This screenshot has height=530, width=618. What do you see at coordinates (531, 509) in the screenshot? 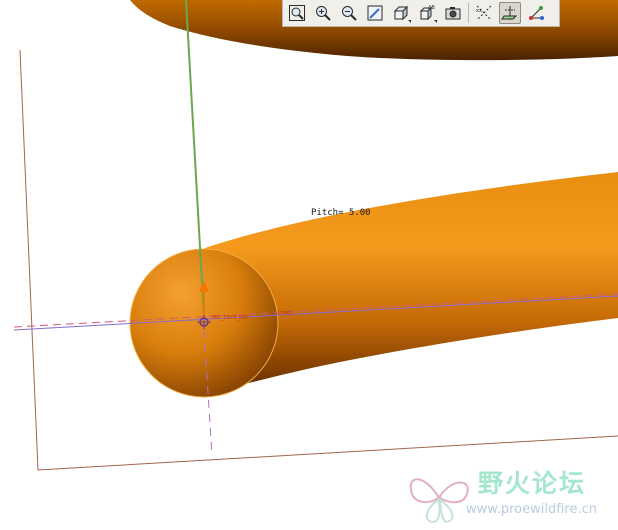
I see `watermark-url: www.proewildfire.cn` at bounding box center [531, 509].